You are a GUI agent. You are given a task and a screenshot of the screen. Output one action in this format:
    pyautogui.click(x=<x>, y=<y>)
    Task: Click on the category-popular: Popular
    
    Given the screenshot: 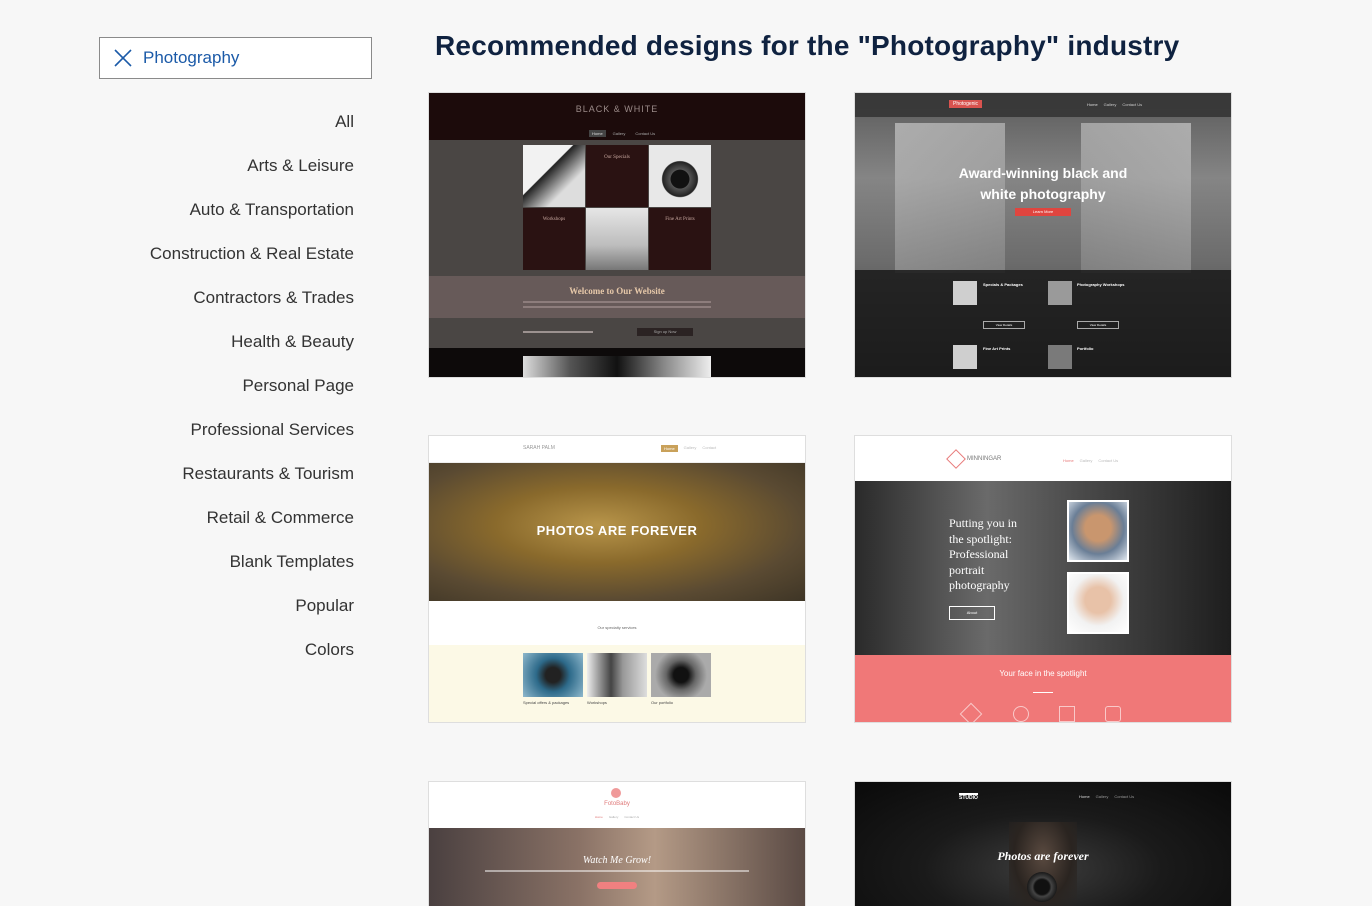 What is the action you would take?
    pyautogui.click(x=227, y=606)
    